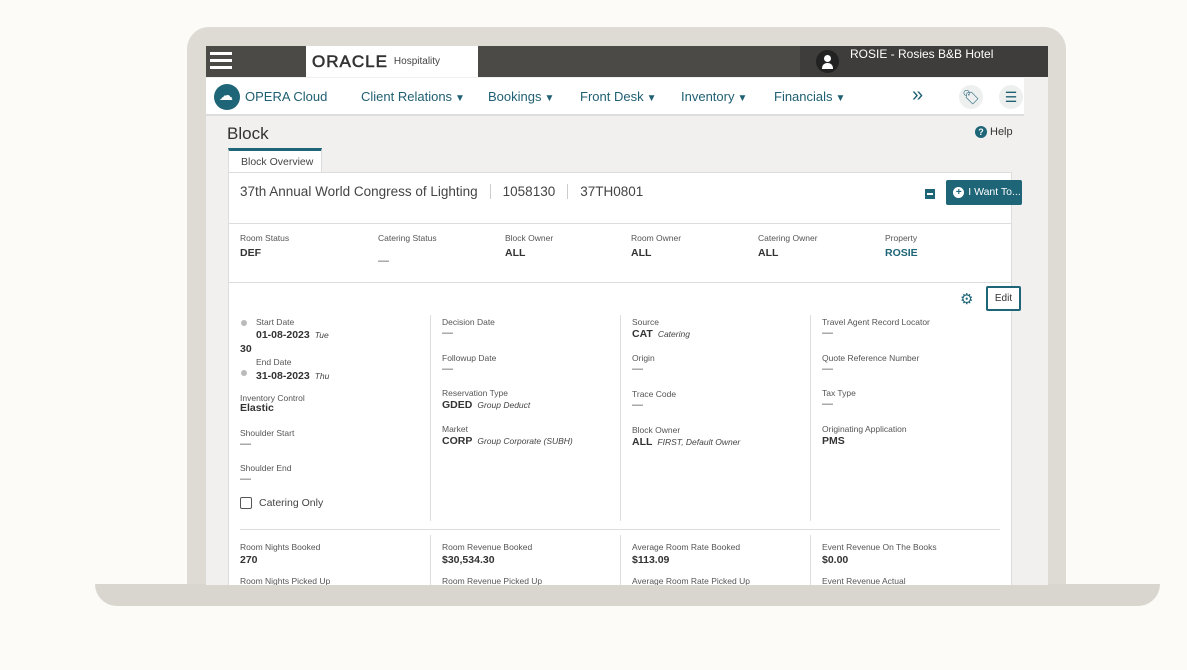 Image resolution: width=1187 pixels, height=670 pixels. Describe the element at coordinates (515, 96) in the screenshot. I see `nav-label: Bookings` at that location.